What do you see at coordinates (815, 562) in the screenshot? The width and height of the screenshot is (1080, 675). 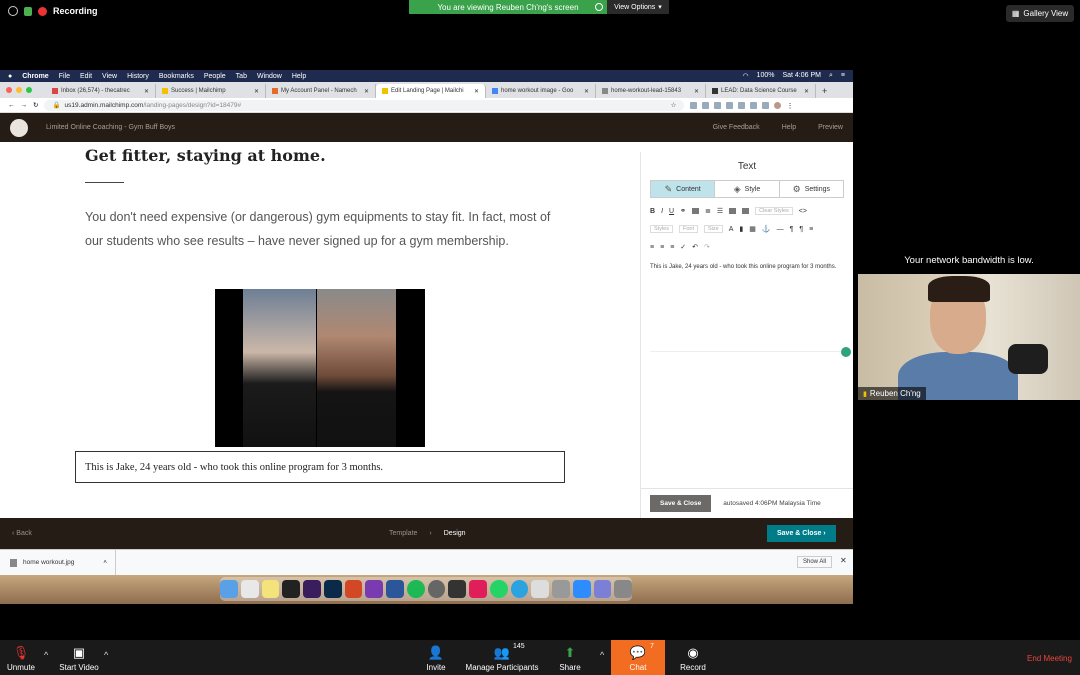 I see `show-all-button: Show All` at bounding box center [815, 562].